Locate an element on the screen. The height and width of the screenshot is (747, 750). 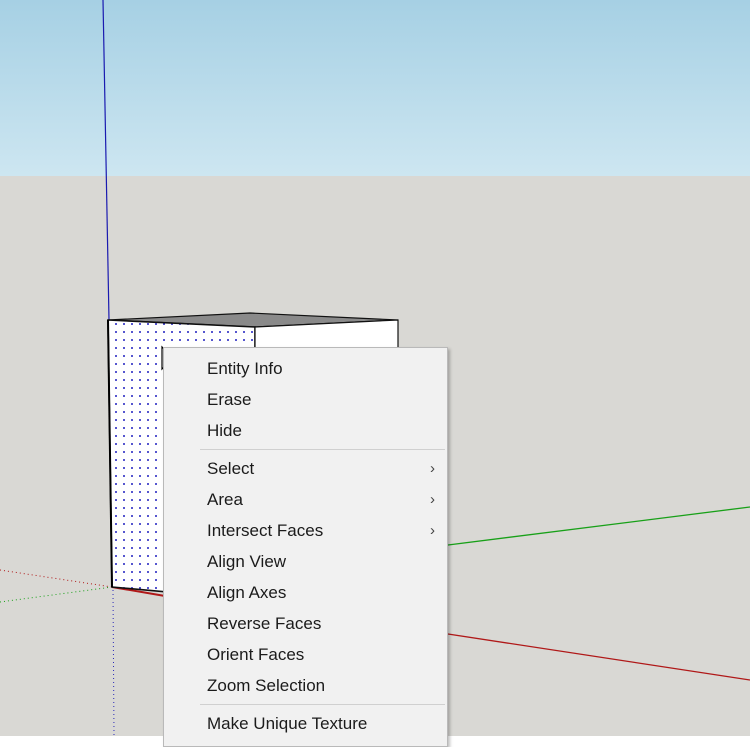
menu-item-area: Area › is located at coordinates (305, 499).